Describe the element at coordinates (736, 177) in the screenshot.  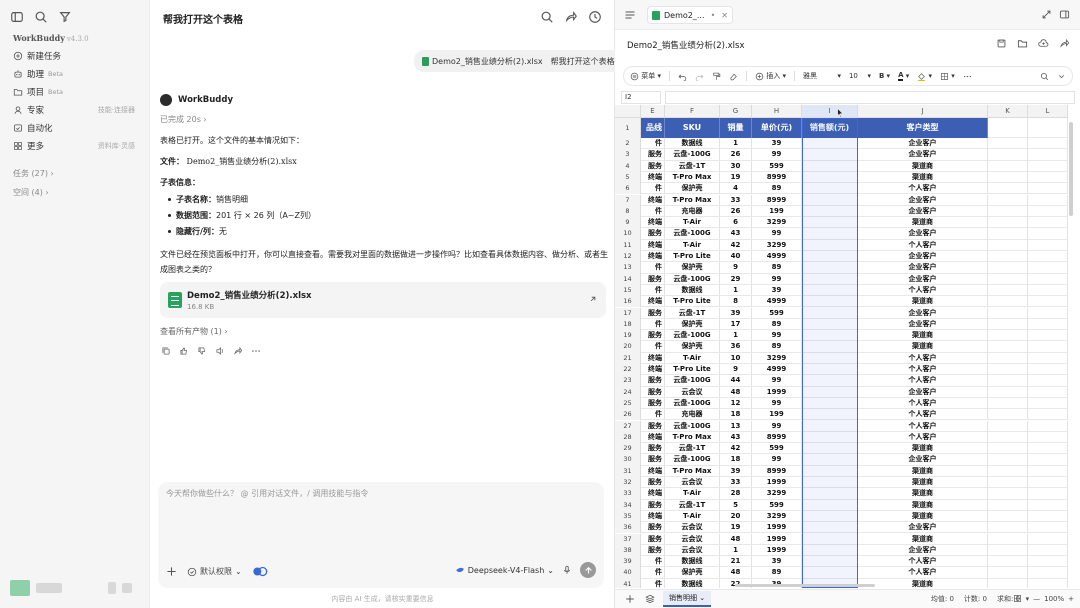
I see `table-cell: 19` at that location.